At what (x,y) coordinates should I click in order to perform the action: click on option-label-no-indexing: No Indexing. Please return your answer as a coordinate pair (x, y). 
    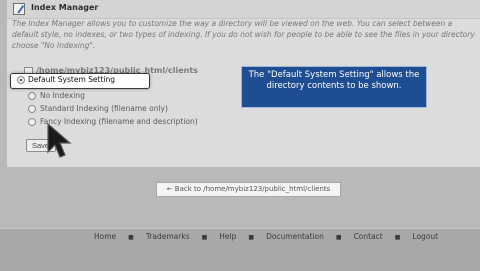
    Looking at the image, I should click on (62, 95).